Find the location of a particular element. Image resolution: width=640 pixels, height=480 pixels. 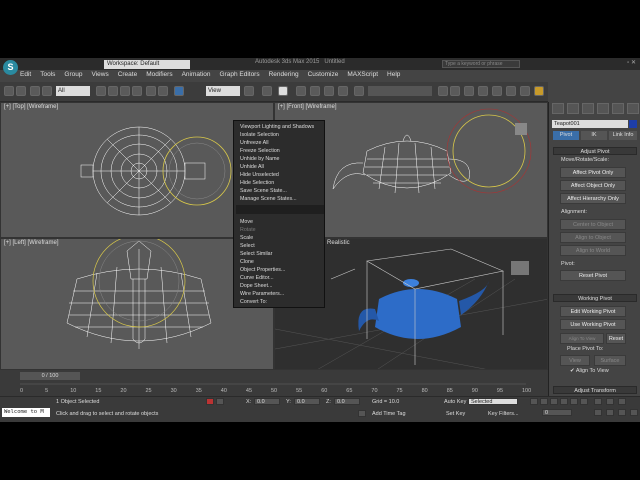

time-slider: 0 / 100 is located at coordinates (50, 376).